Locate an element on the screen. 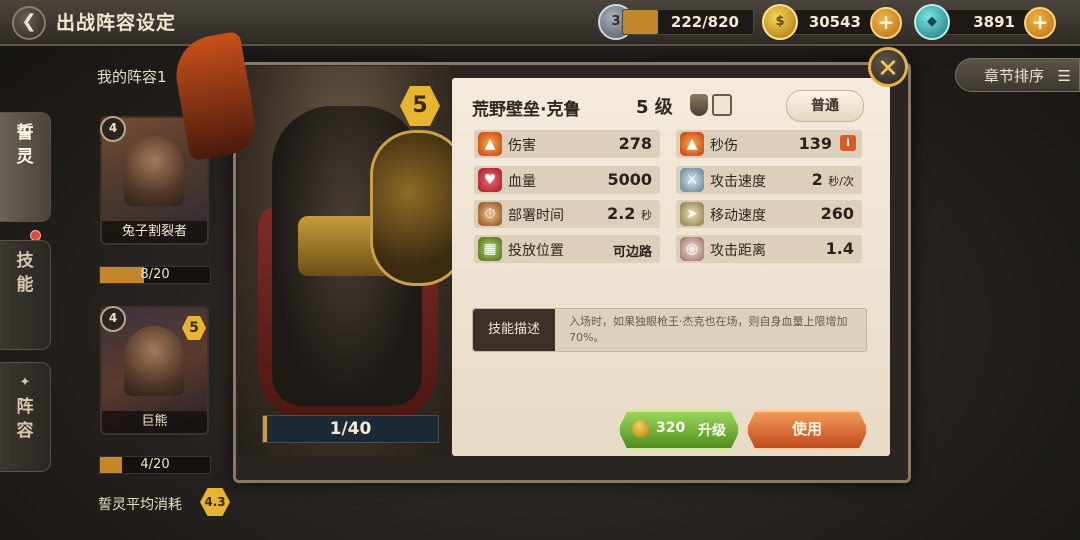 This screenshot has width=1080, height=540. stat-value: 139 is located at coordinates (815, 143).